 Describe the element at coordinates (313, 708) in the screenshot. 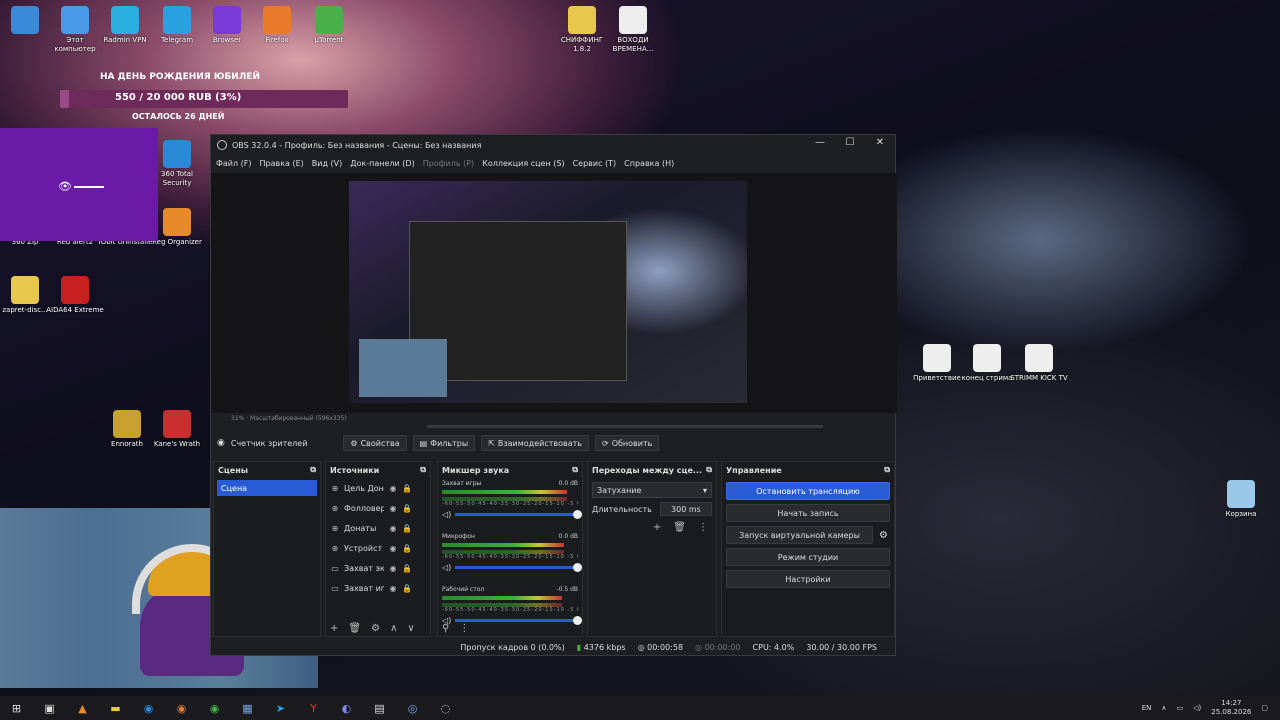

I see `yandex-icon: Y` at that location.